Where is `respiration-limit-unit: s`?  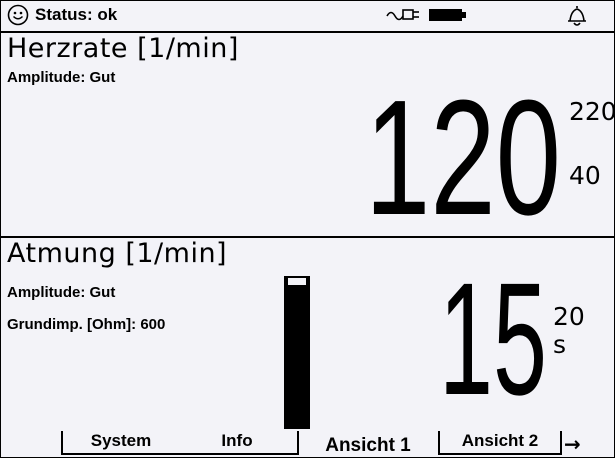 respiration-limit-unit: s is located at coordinates (560, 344).